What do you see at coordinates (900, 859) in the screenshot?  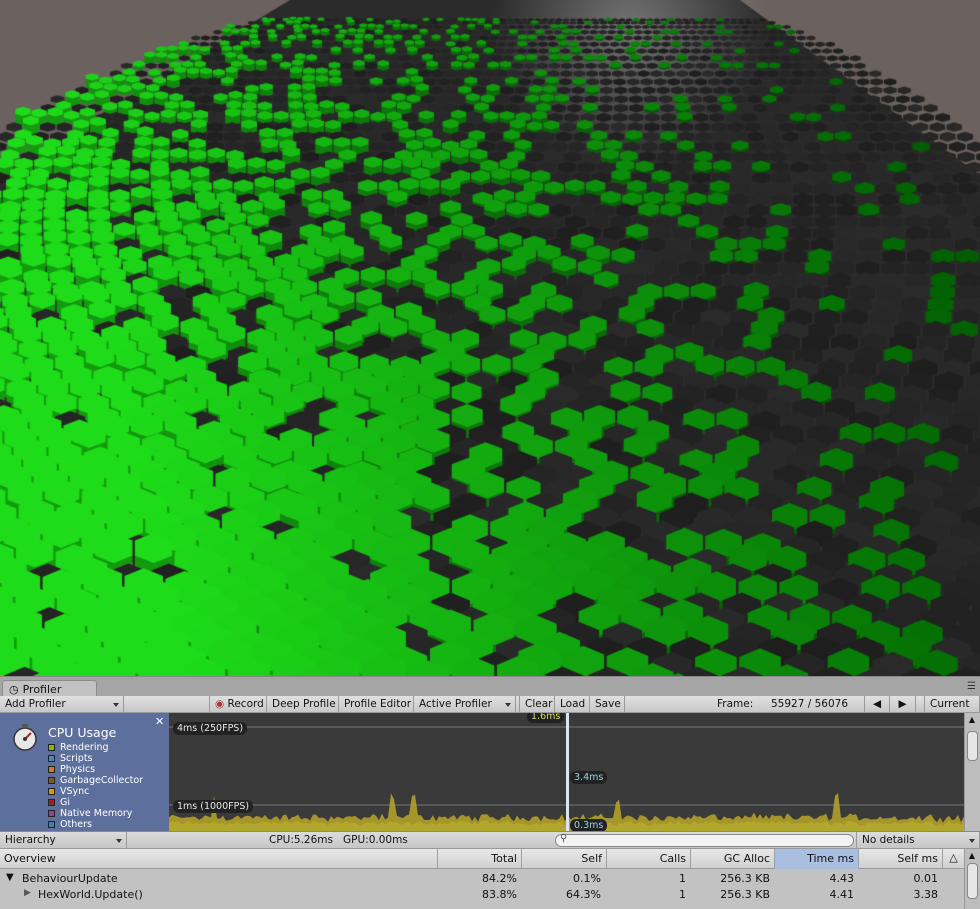 I see `col-self-ms: Self ms` at bounding box center [900, 859].